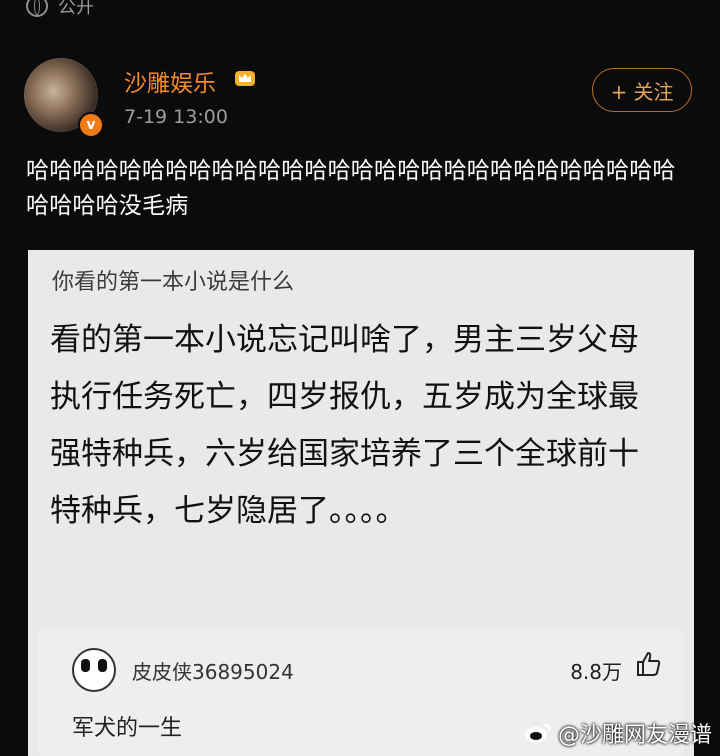 This screenshot has width=720, height=756. What do you see at coordinates (91, 125) in the screenshot?
I see `verified-v-icon: v` at bounding box center [91, 125].